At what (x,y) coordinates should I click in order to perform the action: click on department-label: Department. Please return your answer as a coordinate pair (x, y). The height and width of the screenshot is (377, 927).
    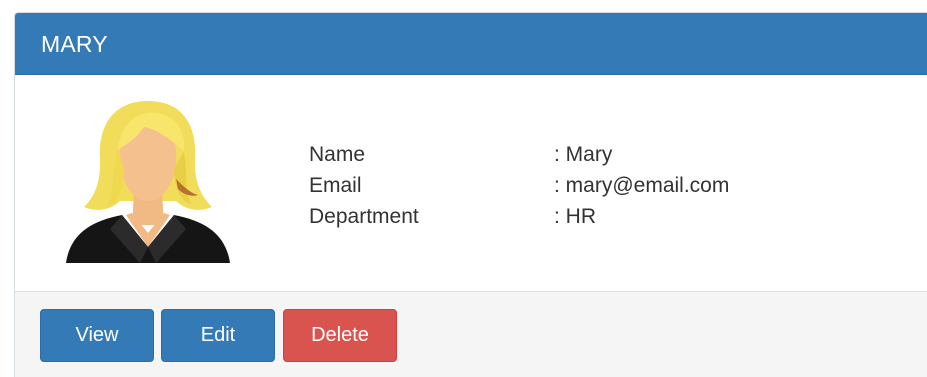
    Looking at the image, I should click on (364, 216).